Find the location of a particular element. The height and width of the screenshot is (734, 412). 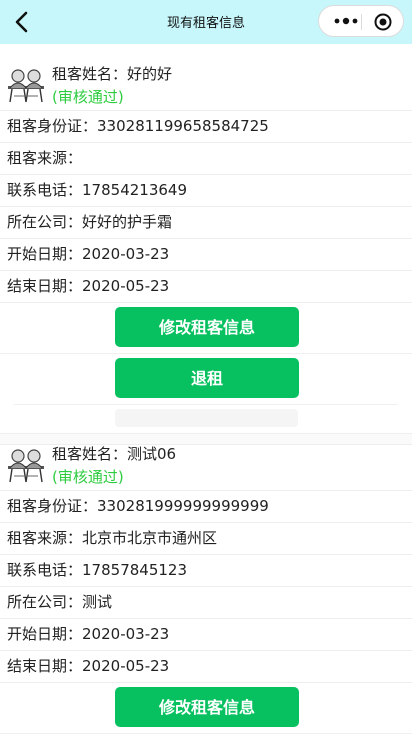

row-value: 好好的护手霜 is located at coordinates (127, 222).